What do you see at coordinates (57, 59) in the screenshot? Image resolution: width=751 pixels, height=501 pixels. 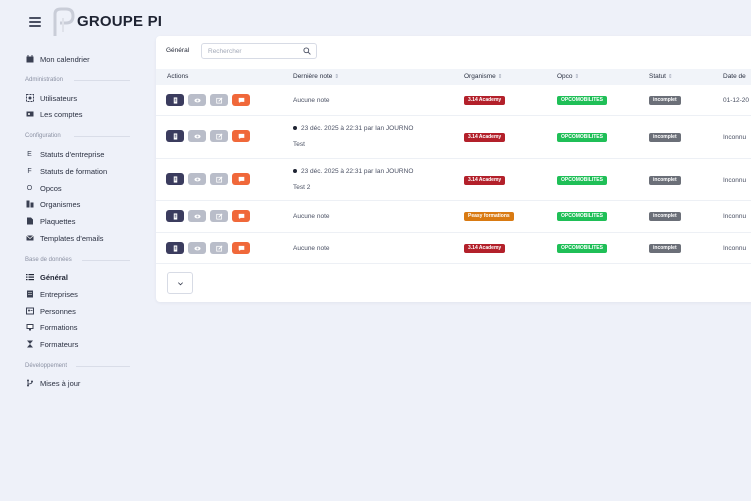 I see `sidebar-item-calendar: Mon calendrier` at bounding box center [57, 59].